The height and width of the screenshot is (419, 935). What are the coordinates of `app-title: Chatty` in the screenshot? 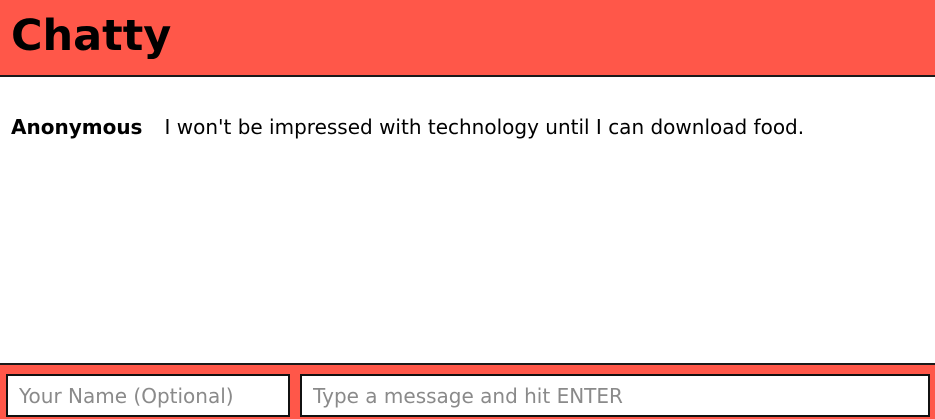 It's located at (91, 36).